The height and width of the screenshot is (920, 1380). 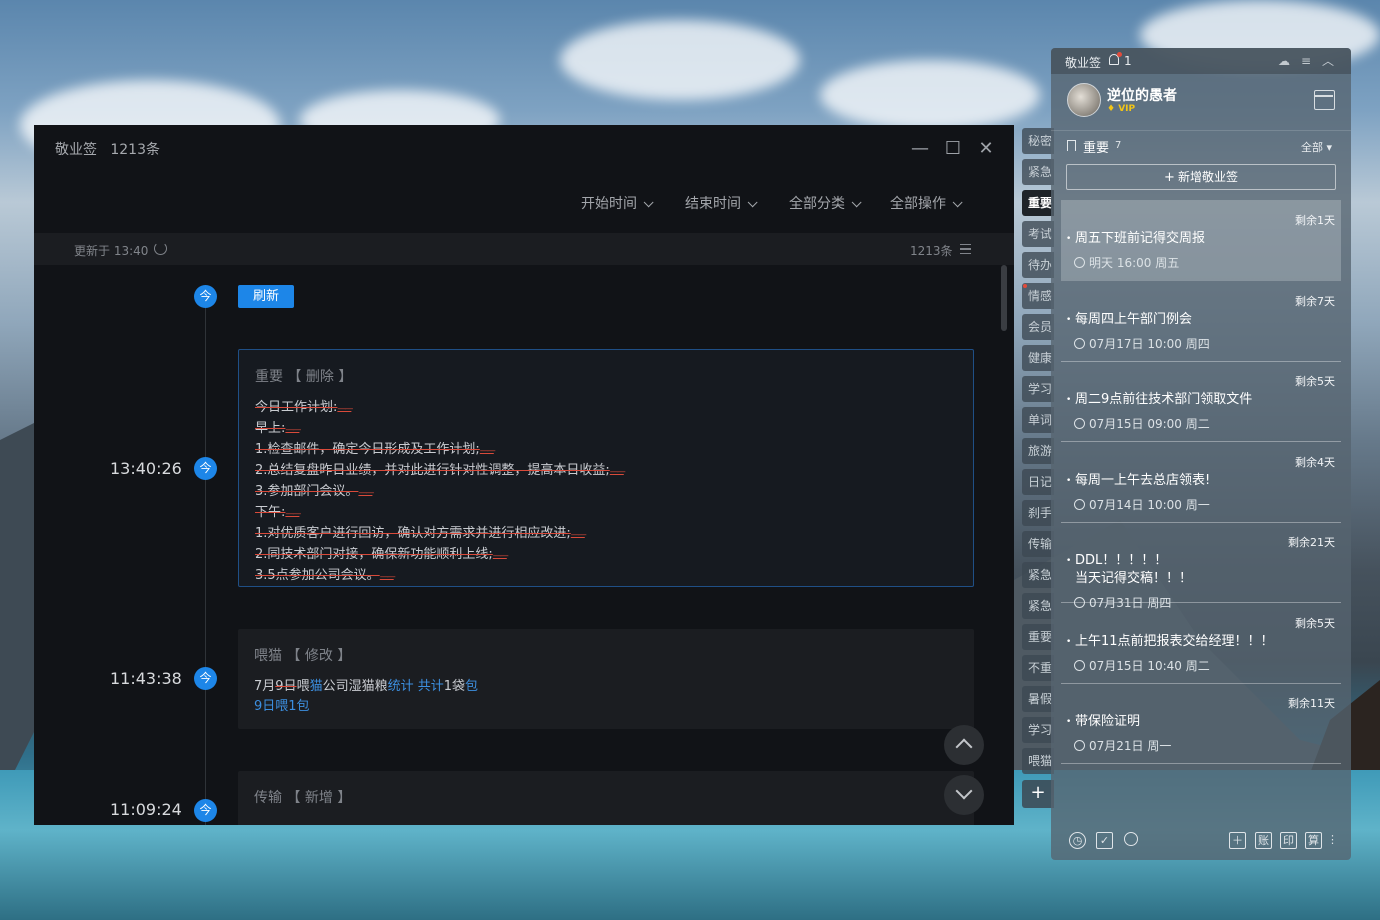 I want to click on calc-icon: 算, so click(x=1313, y=840).